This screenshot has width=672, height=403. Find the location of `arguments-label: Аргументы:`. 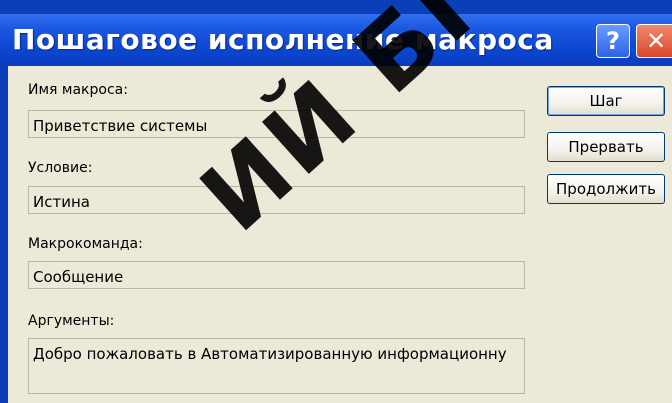

arguments-label: Аргументы: is located at coordinates (71, 321).